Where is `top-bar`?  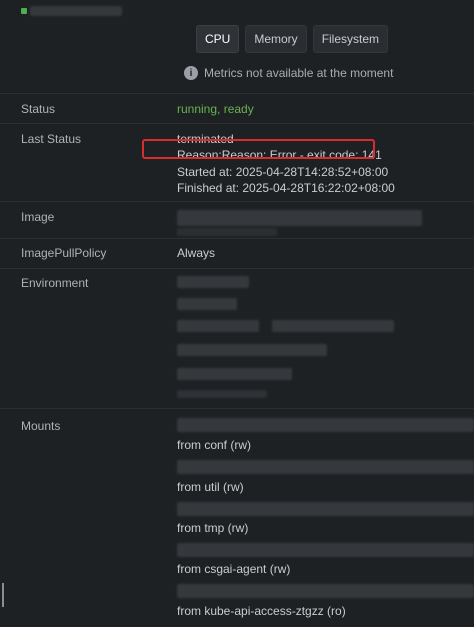 top-bar is located at coordinates (237, 11).